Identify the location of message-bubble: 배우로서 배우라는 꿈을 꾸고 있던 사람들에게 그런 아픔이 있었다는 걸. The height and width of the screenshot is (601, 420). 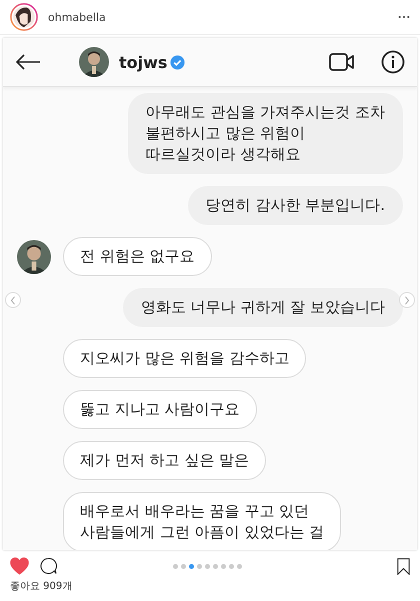
(202, 521).